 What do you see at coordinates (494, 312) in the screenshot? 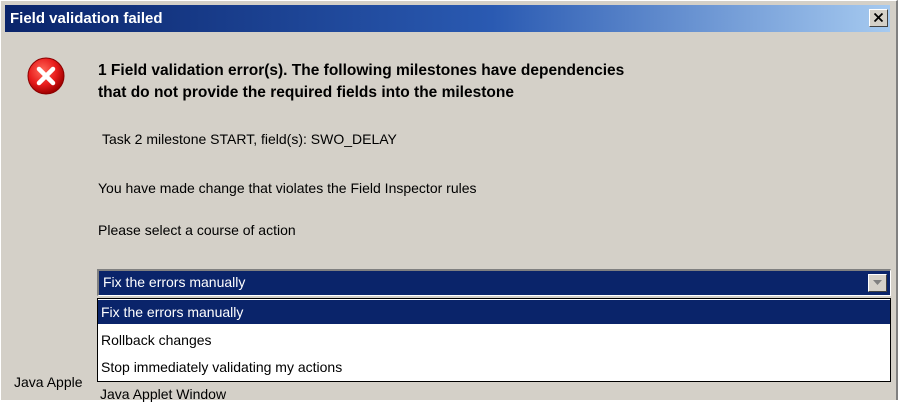
I see `option-fix-errors: Fix the errors manually` at bounding box center [494, 312].